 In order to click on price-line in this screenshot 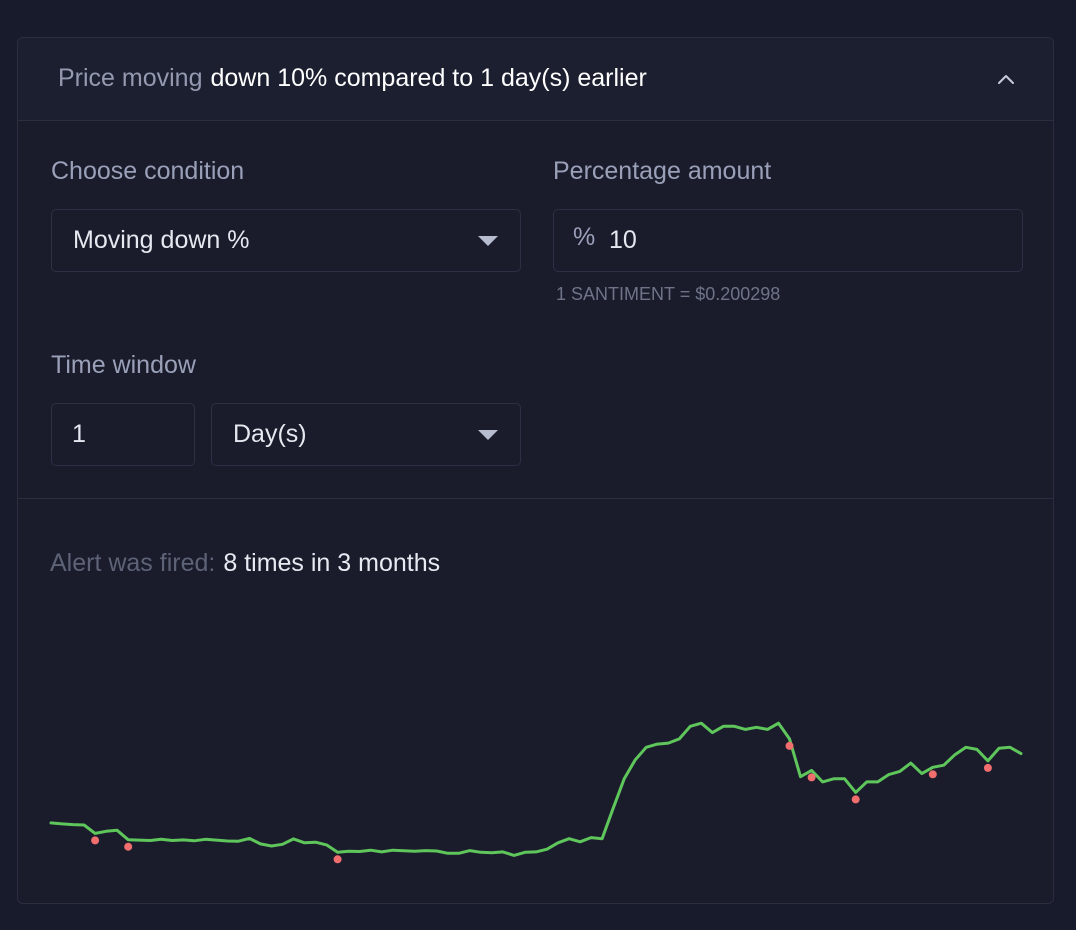, I will do `click(536, 789)`.